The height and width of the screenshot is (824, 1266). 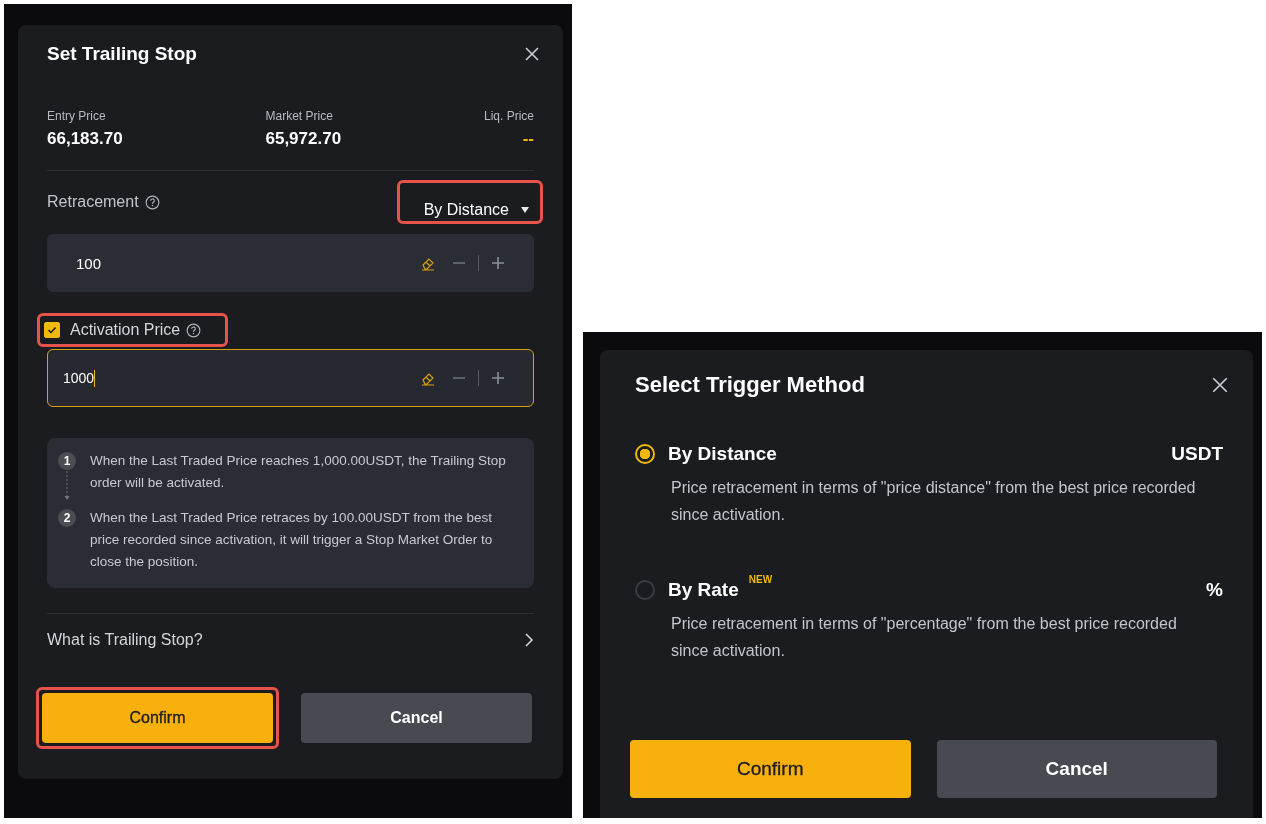 What do you see at coordinates (290, 378) in the screenshot?
I see `input-field: 1000` at bounding box center [290, 378].